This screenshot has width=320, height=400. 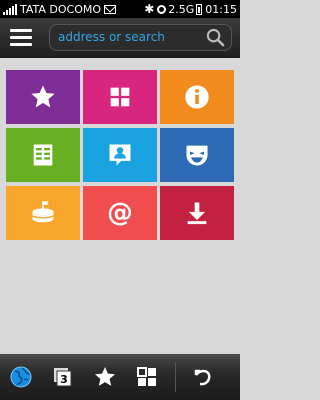 What do you see at coordinates (111, 37) in the screenshot?
I see `address-placeholder: address or search` at bounding box center [111, 37].